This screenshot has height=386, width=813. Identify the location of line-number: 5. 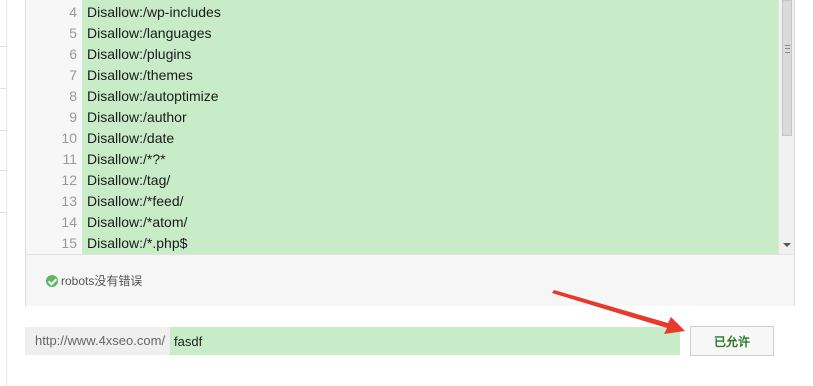
(73, 33).